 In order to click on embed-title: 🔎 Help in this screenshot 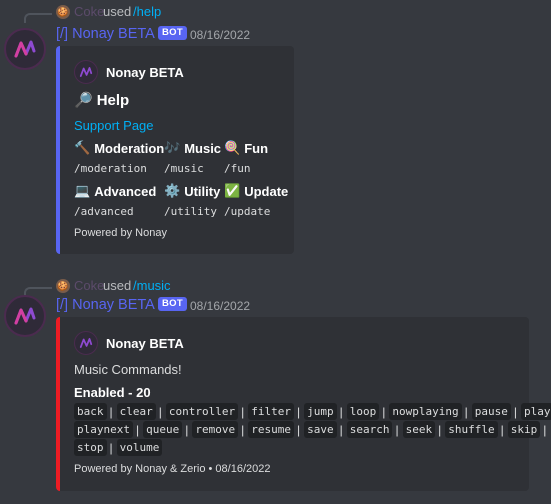, I will do `click(102, 100)`.